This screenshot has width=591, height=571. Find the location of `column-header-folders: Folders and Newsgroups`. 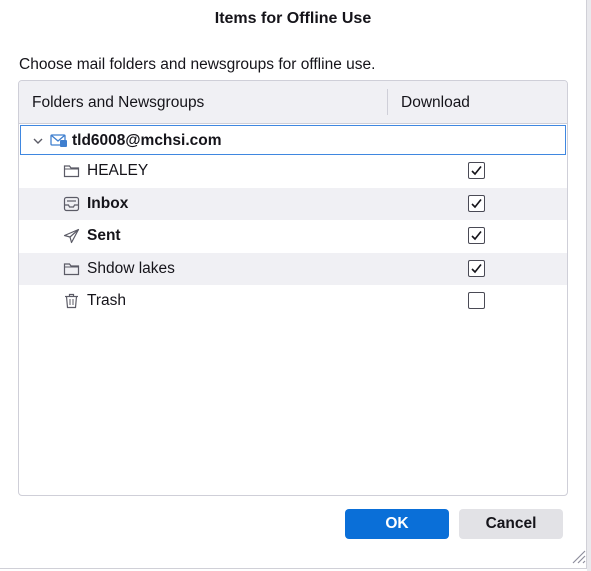

column-header-folders: Folders and Newsgroups is located at coordinates (118, 103).